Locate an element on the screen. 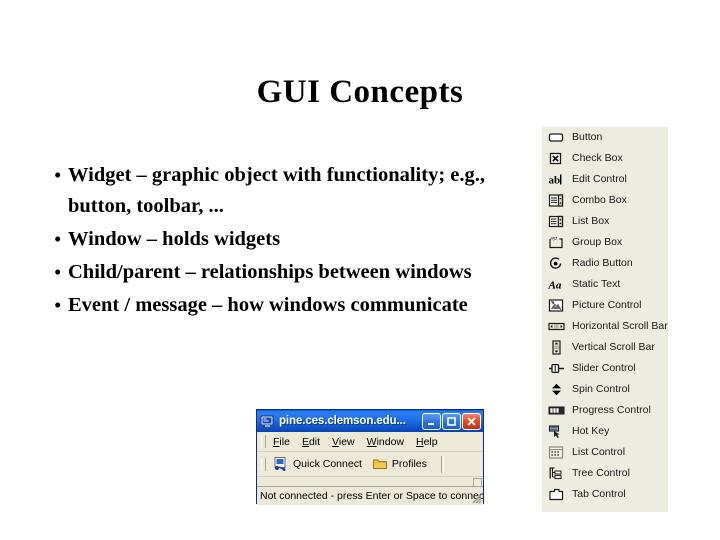 The height and width of the screenshot is (540, 720). button-icon is located at coordinates (556, 137).